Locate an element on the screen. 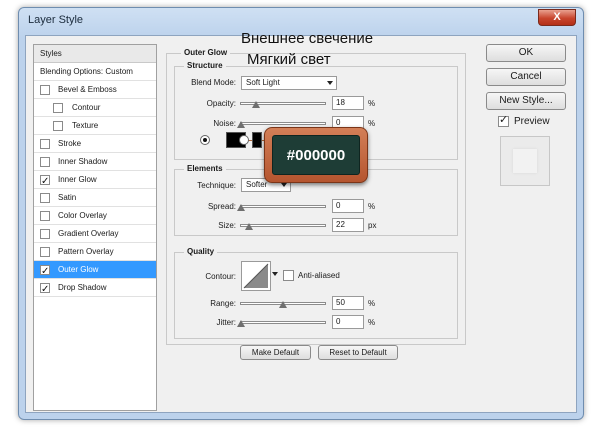 Image resolution: width=600 pixels, height=431 pixels. styles-header: Styles is located at coordinates (95, 54).